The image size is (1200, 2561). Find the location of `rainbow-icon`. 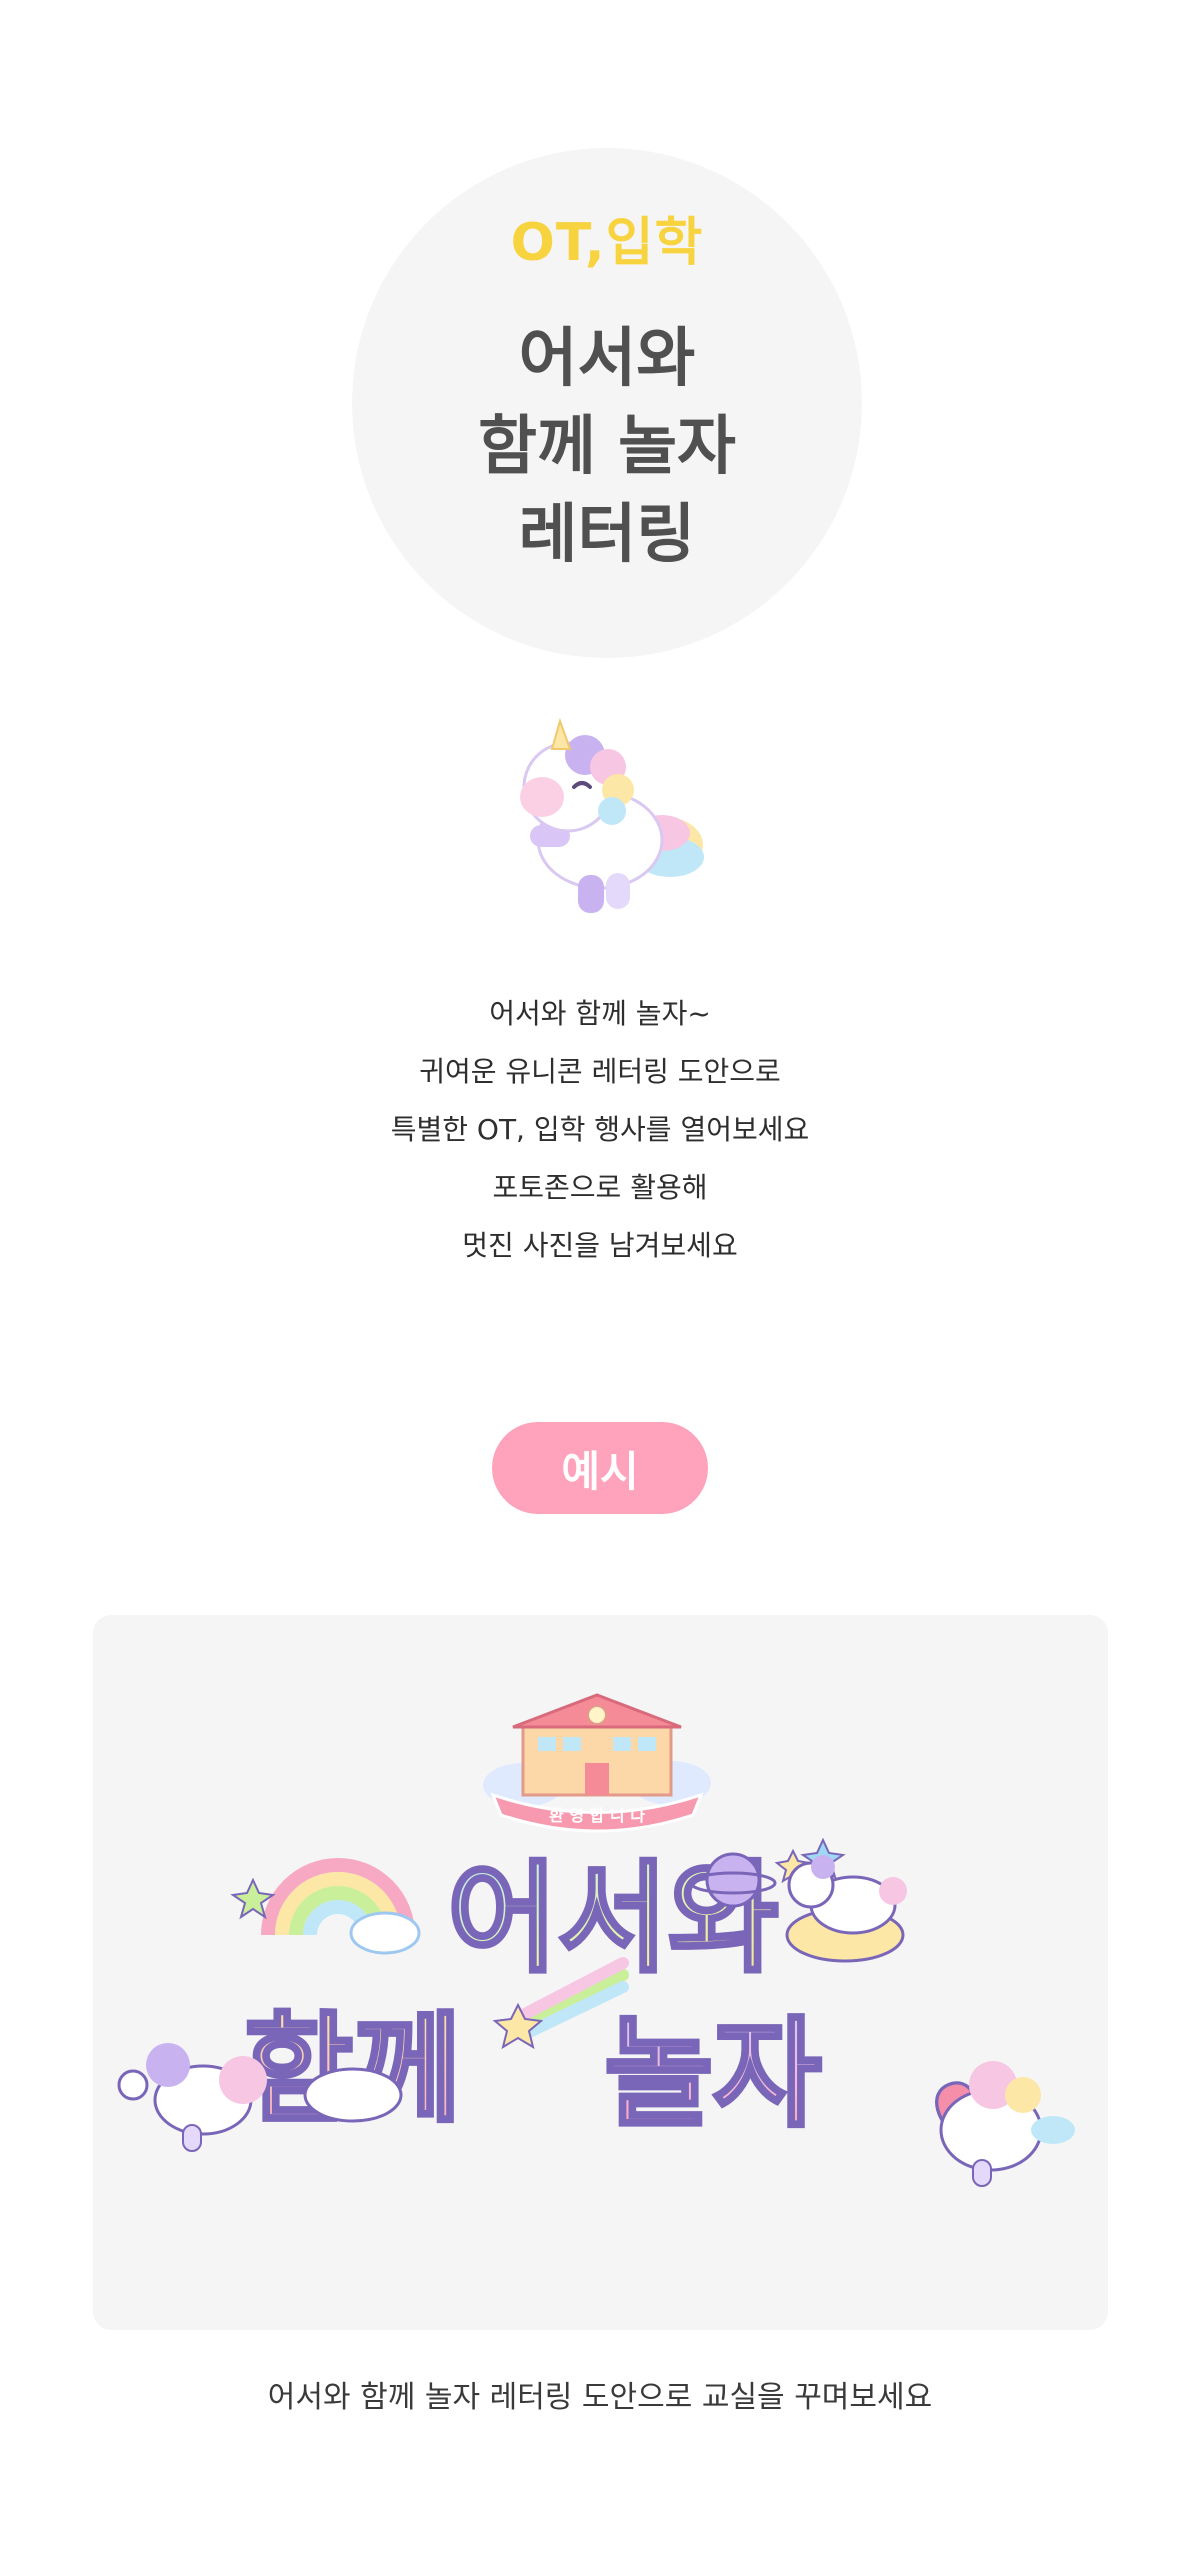

rainbow-icon is located at coordinates (341, 1906).